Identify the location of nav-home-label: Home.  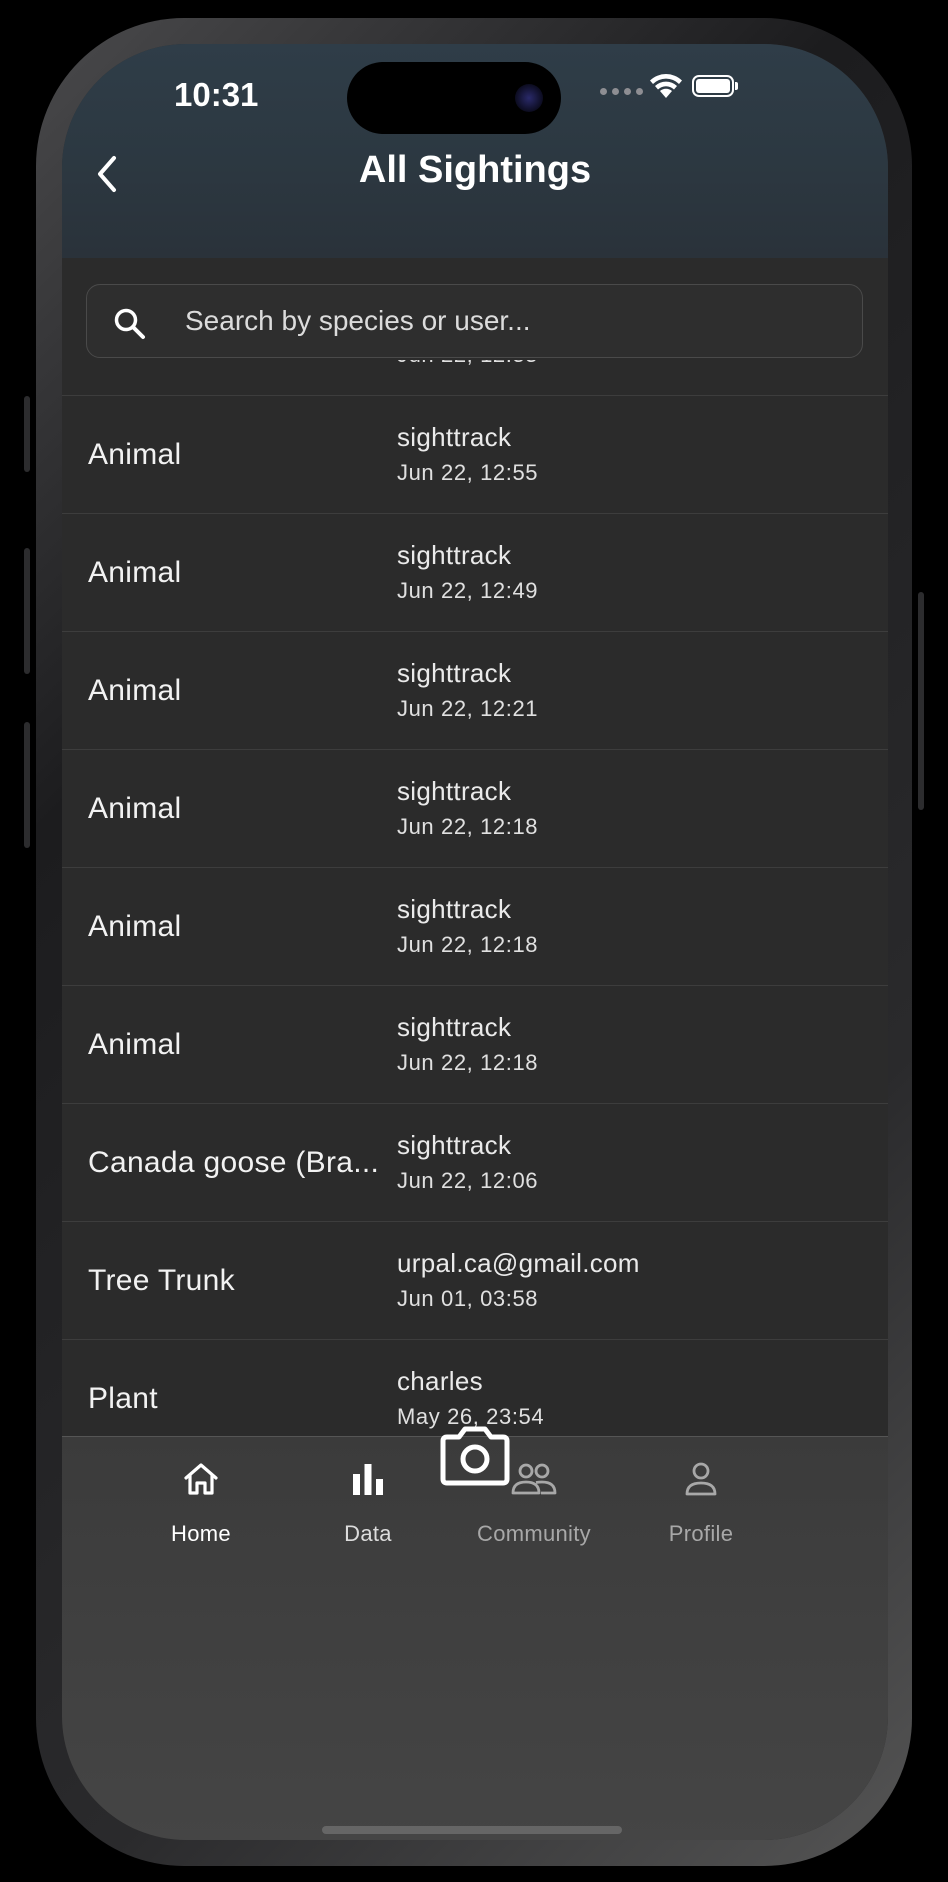
(201, 1533).